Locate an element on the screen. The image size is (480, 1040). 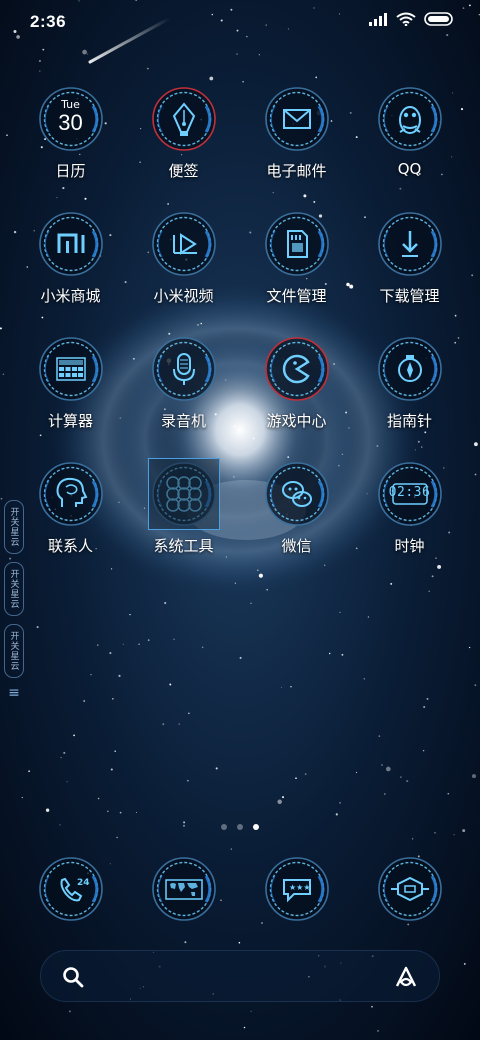
page-indicator is located at coordinates (240, 827).